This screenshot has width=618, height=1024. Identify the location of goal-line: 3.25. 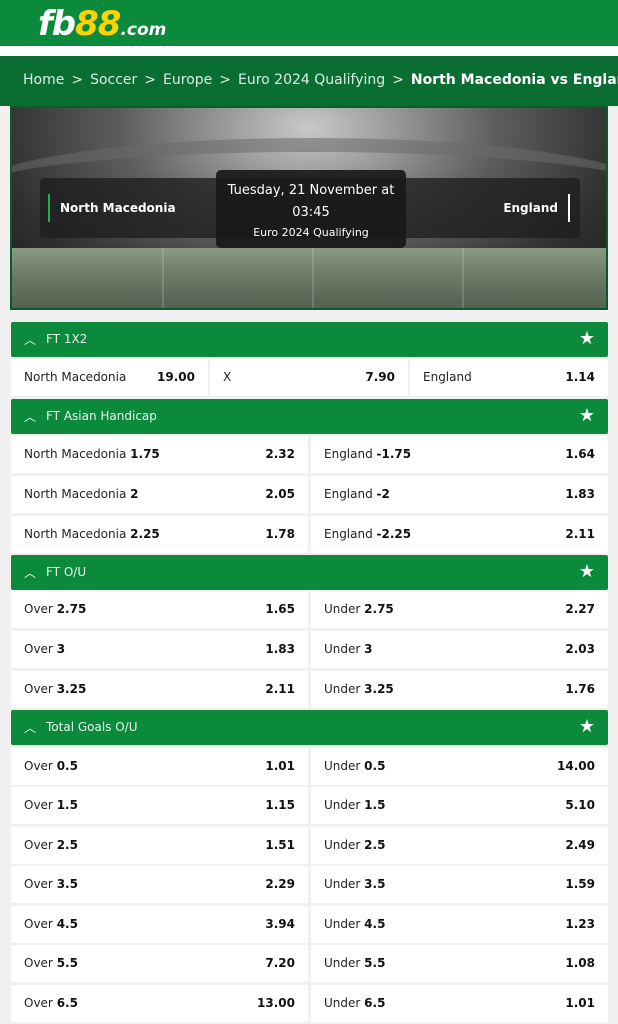
(379, 689).